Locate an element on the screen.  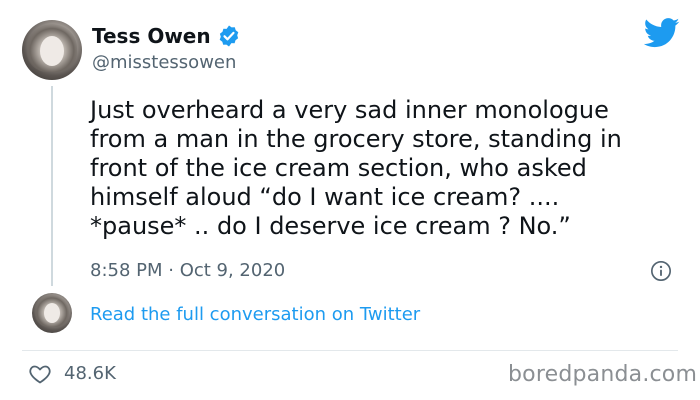
author-name-row: Tess Owen is located at coordinates (166, 36).